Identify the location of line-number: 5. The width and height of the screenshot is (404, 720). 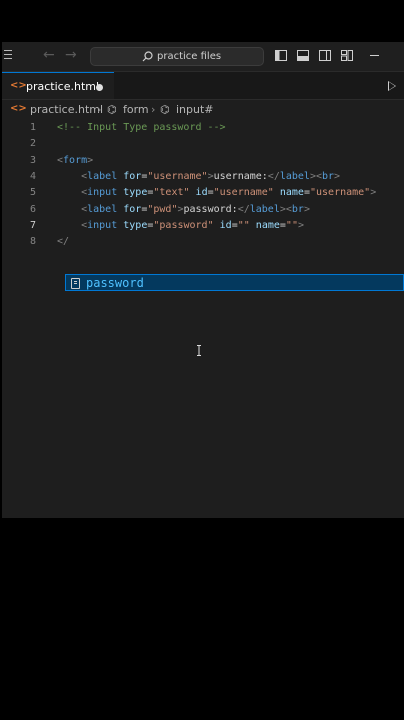
(32, 193).